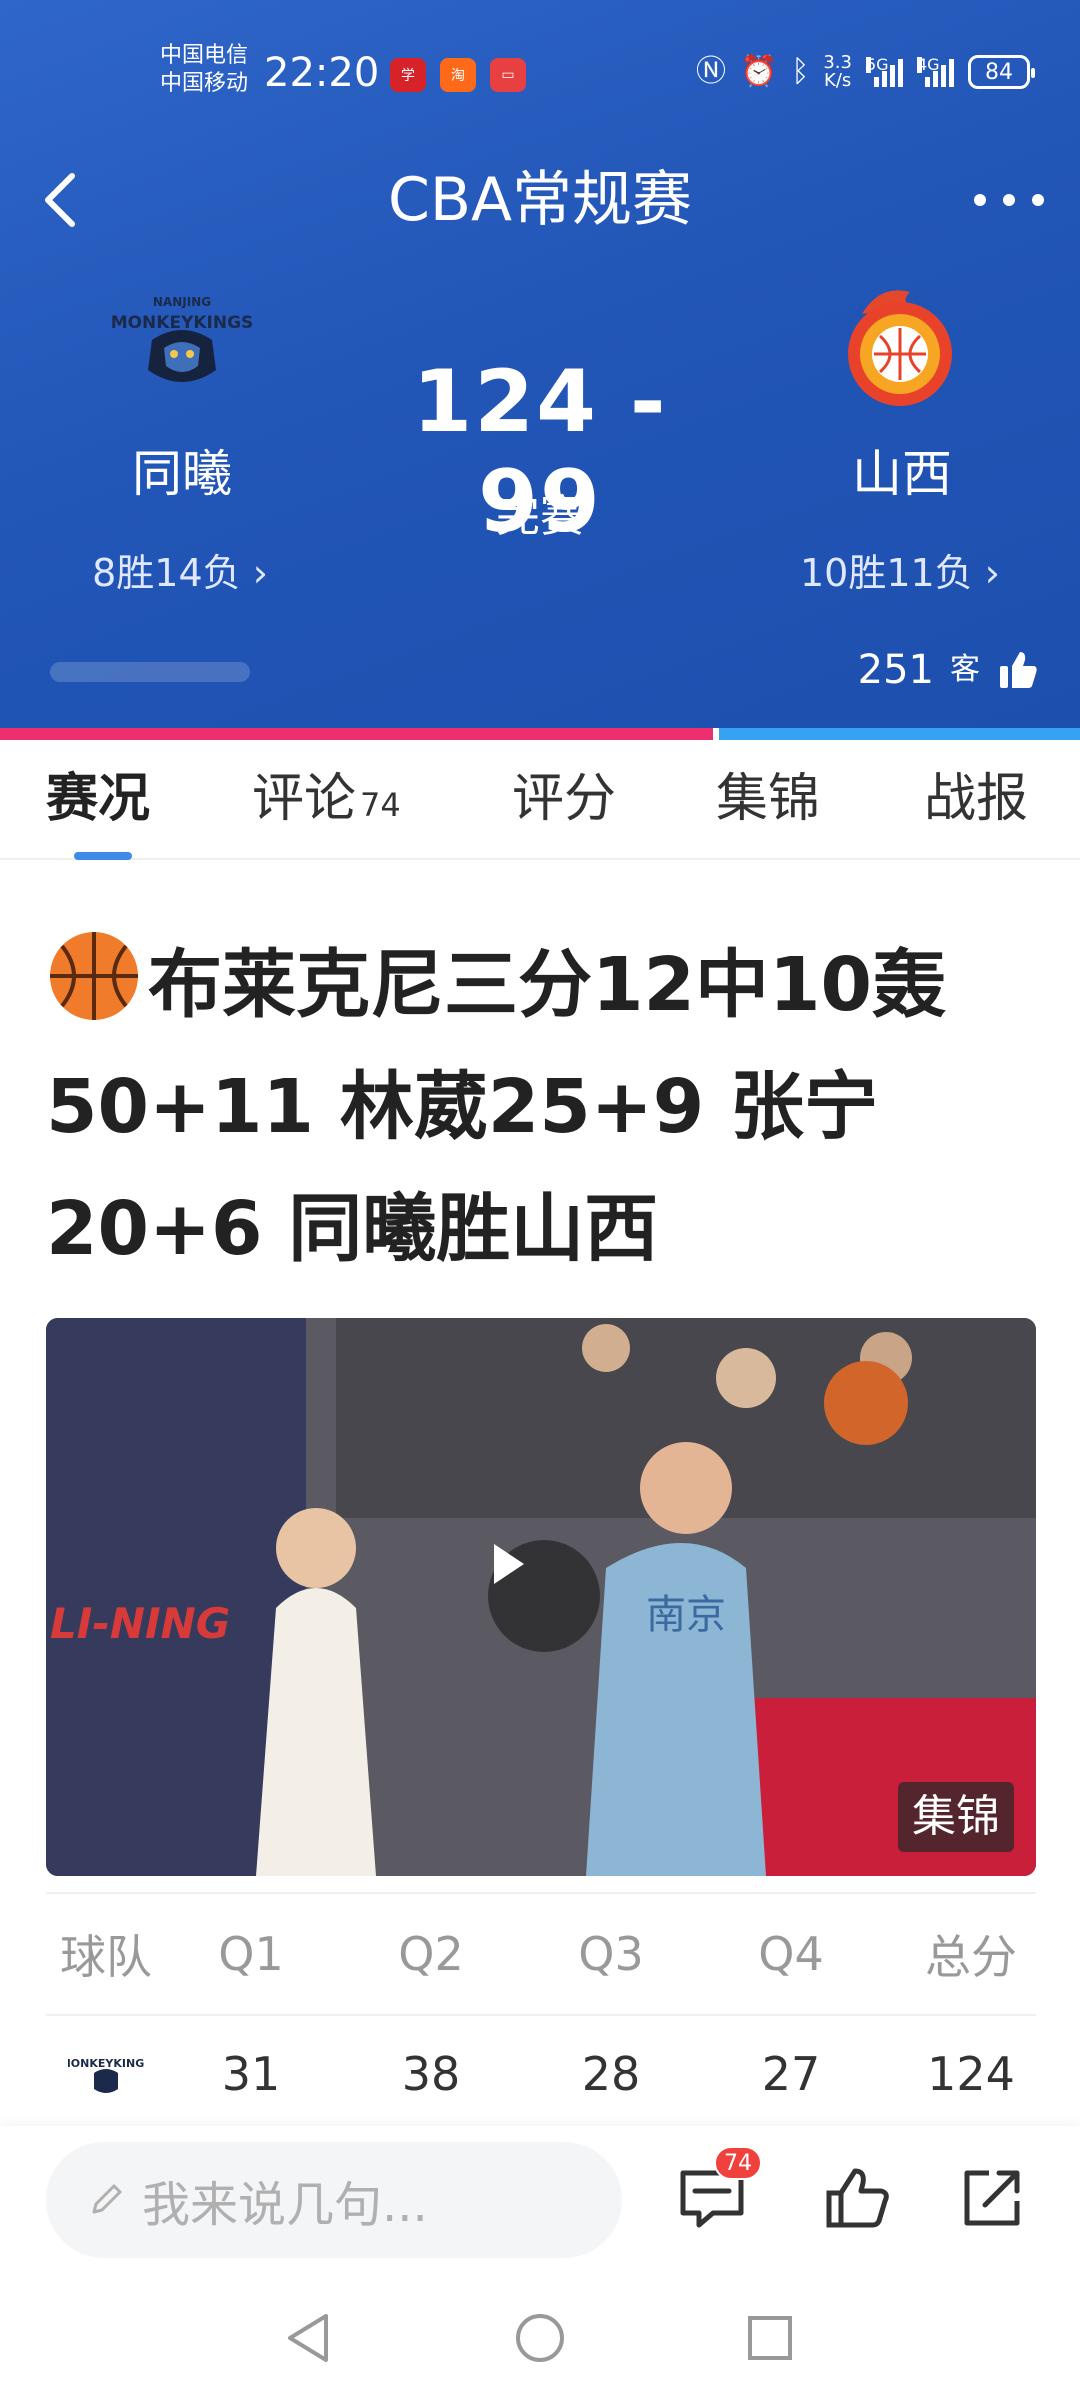 The width and height of the screenshot is (1080, 2400). I want to click on huawei-app-icon: ▭, so click(508, 75).